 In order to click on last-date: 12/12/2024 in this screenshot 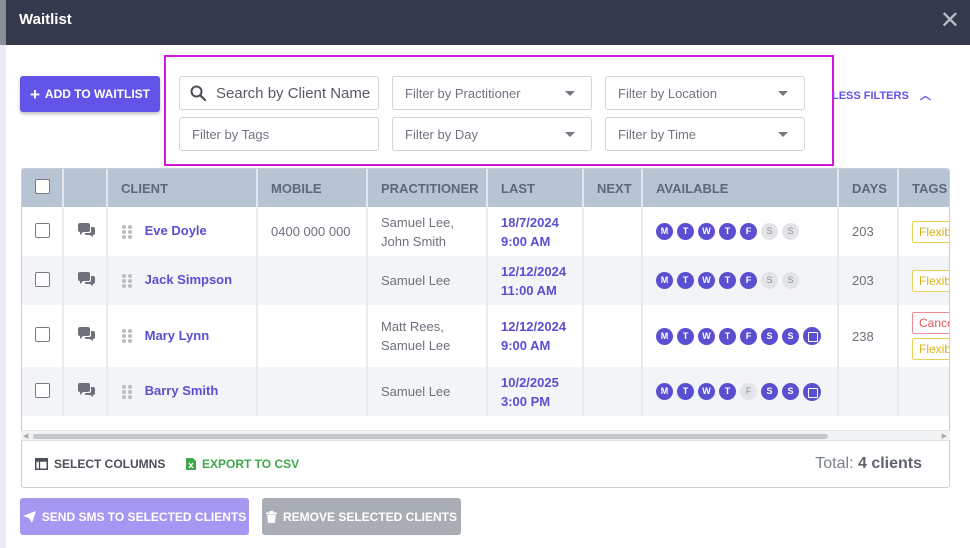, I will do `click(534, 271)`.